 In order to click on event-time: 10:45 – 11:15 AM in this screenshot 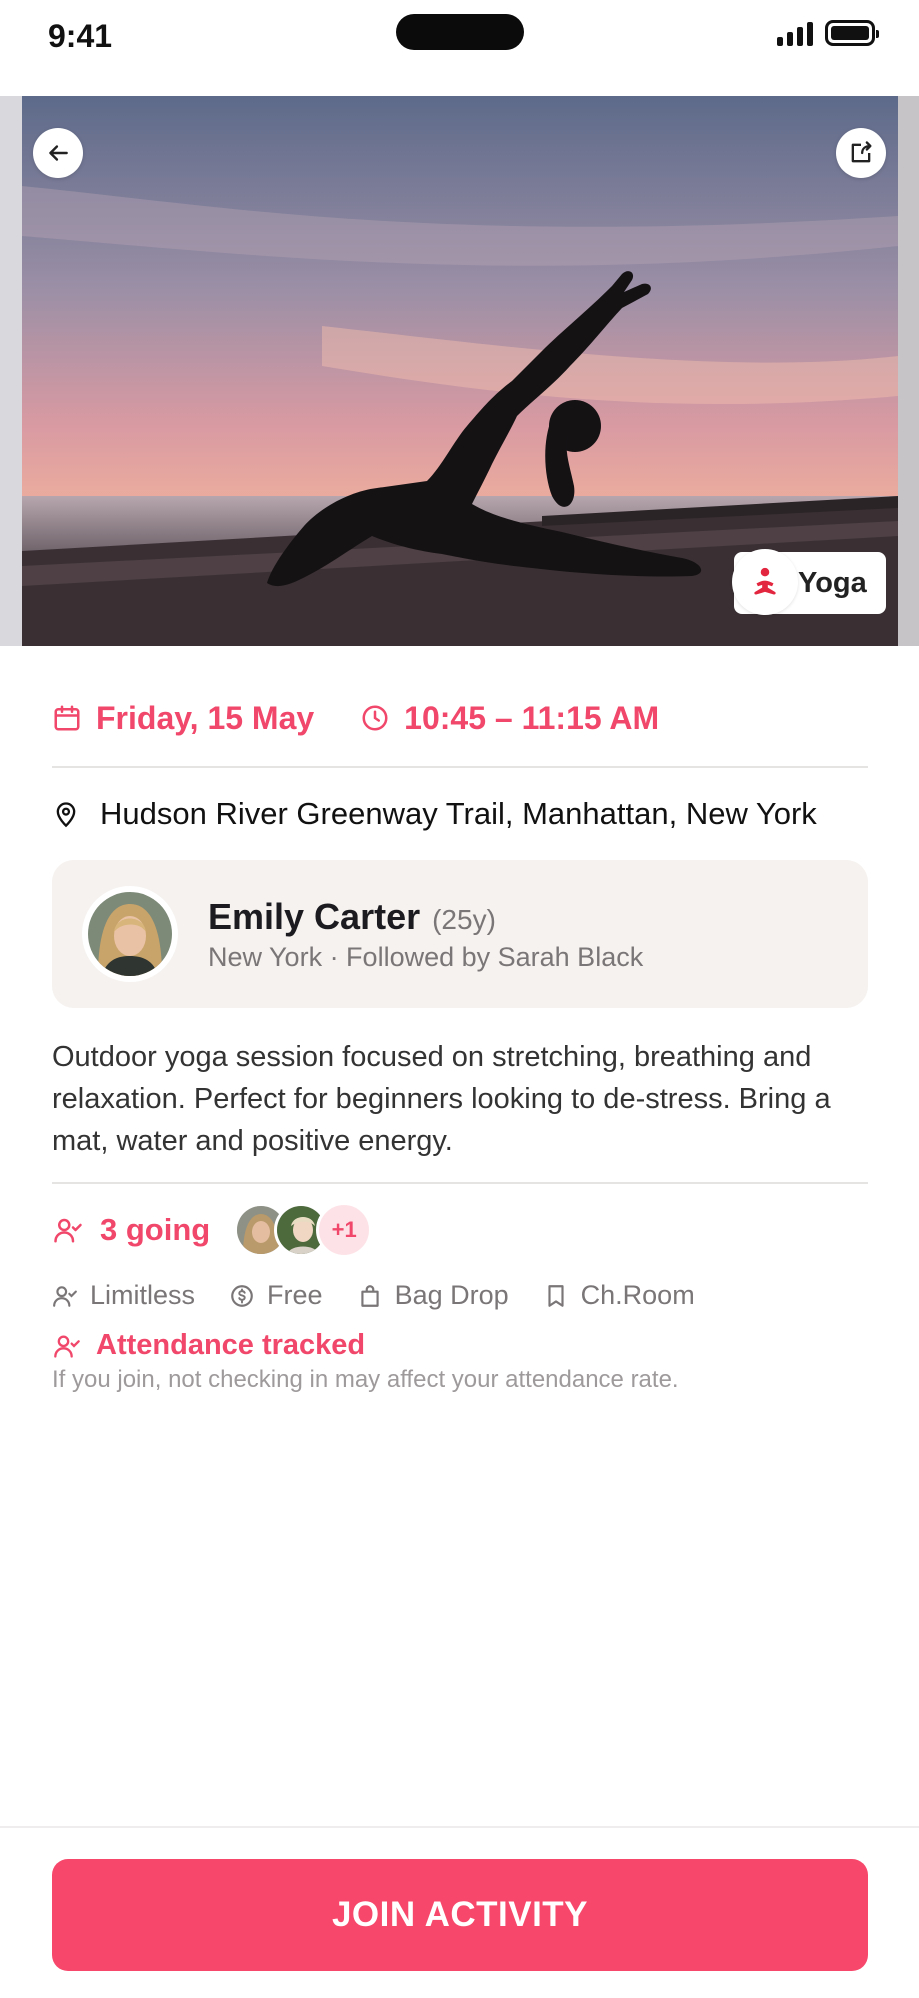, I will do `click(509, 718)`.